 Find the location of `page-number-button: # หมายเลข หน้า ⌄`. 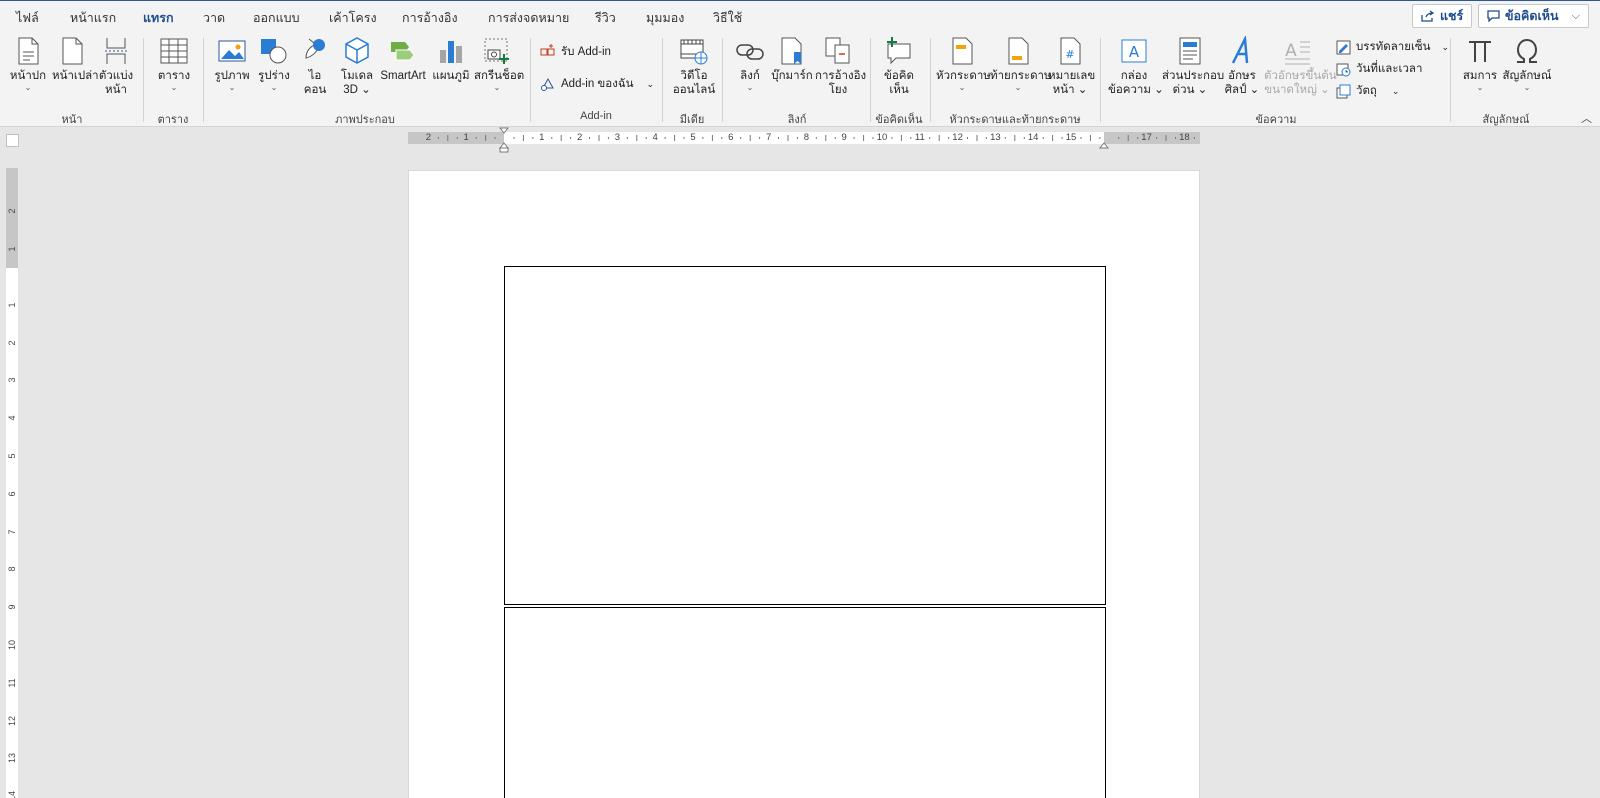

page-number-button: # หมายเลข หน้า ⌄ is located at coordinates (1071, 66).